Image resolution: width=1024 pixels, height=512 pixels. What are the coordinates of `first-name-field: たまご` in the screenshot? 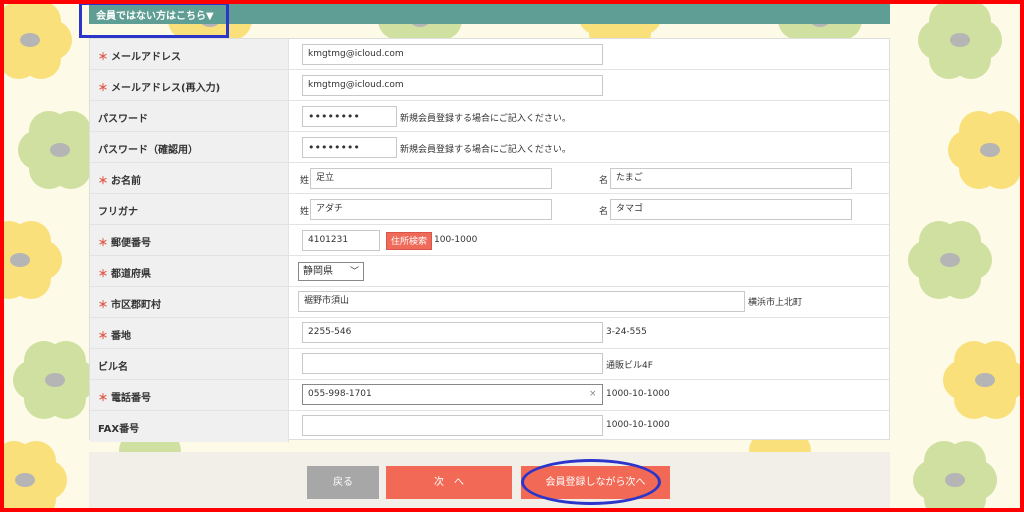 It's located at (731, 178).